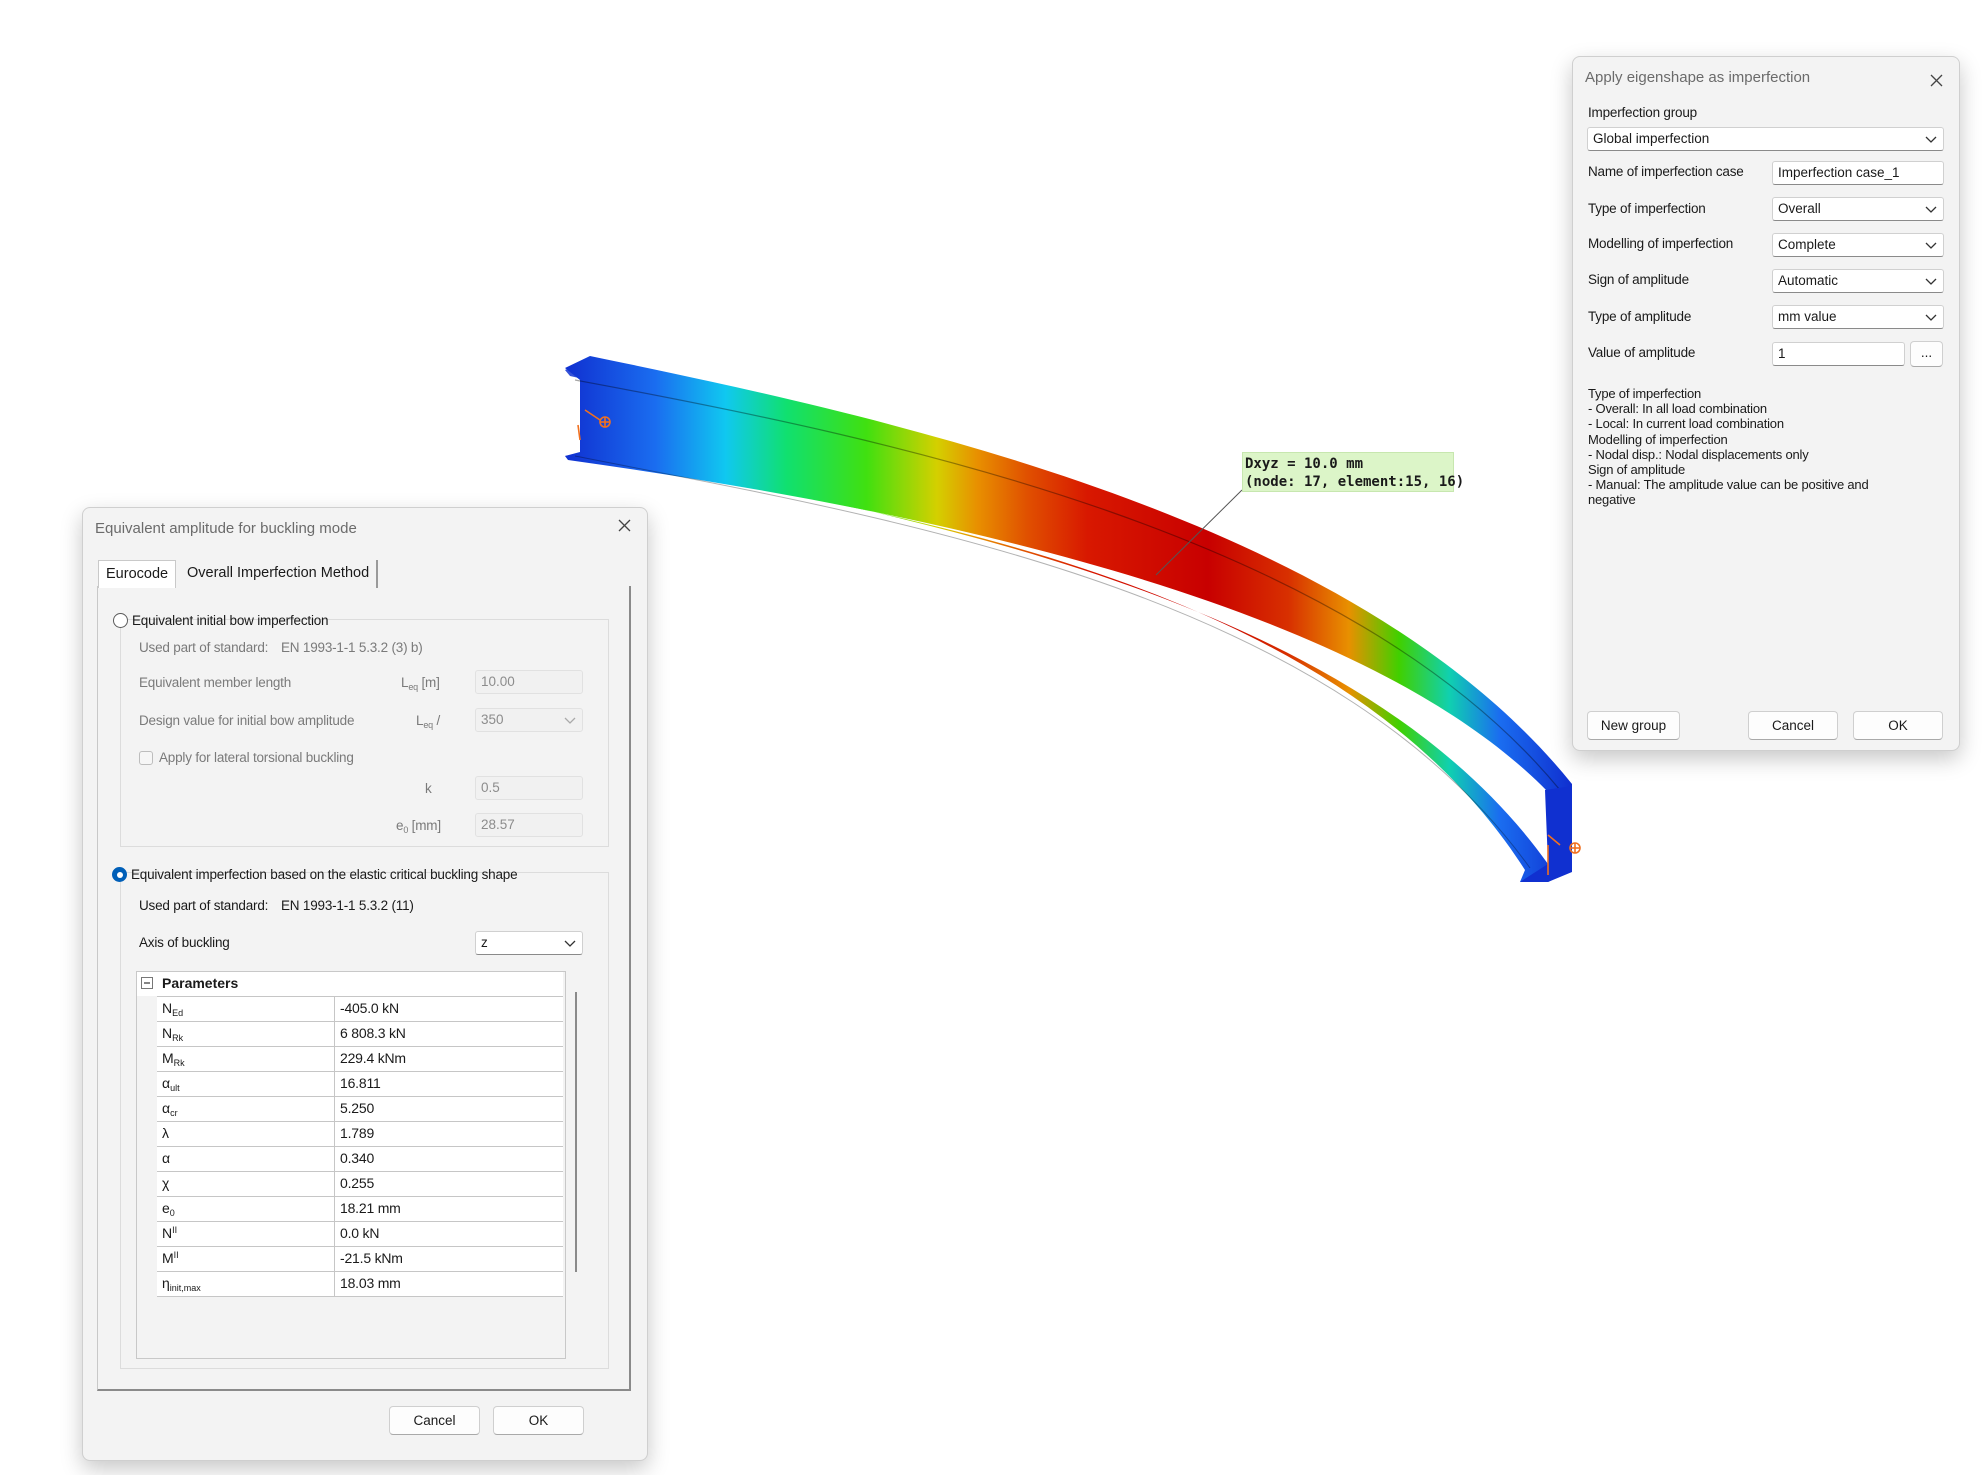 Image resolution: width=1986 pixels, height=1475 pixels. What do you see at coordinates (165, 1133) in the screenshot?
I see `parameter-symbol: λ` at bounding box center [165, 1133].